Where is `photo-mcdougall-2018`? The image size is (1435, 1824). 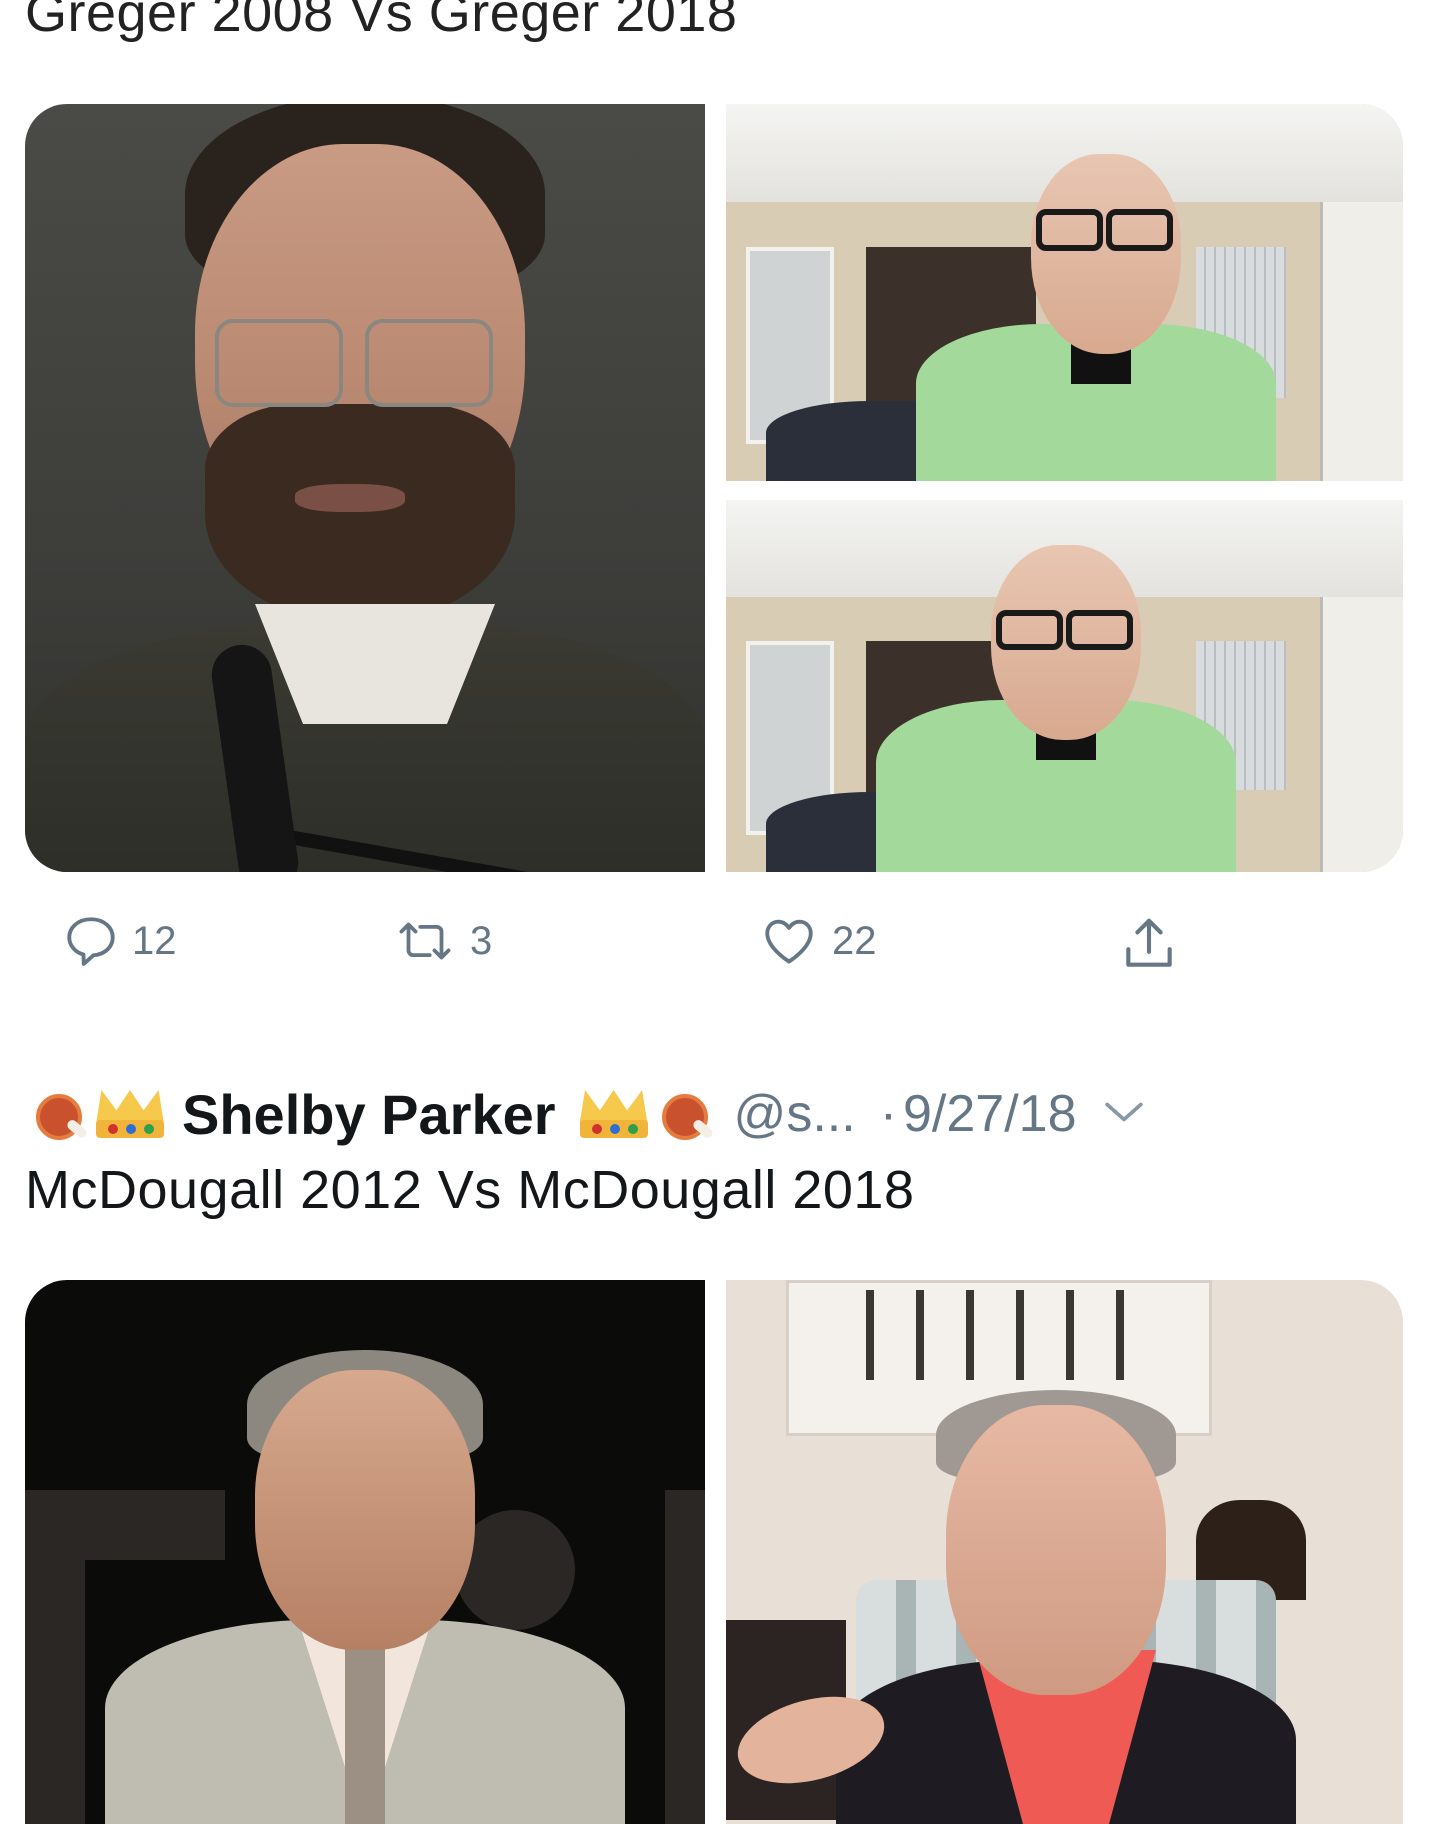 photo-mcdougall-2018 is located at coordinates (1064, 1552).